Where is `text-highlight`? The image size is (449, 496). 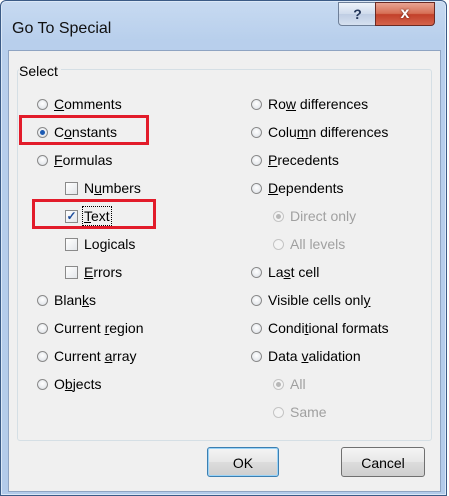 text-highlight is located at coordinates (94, 214).